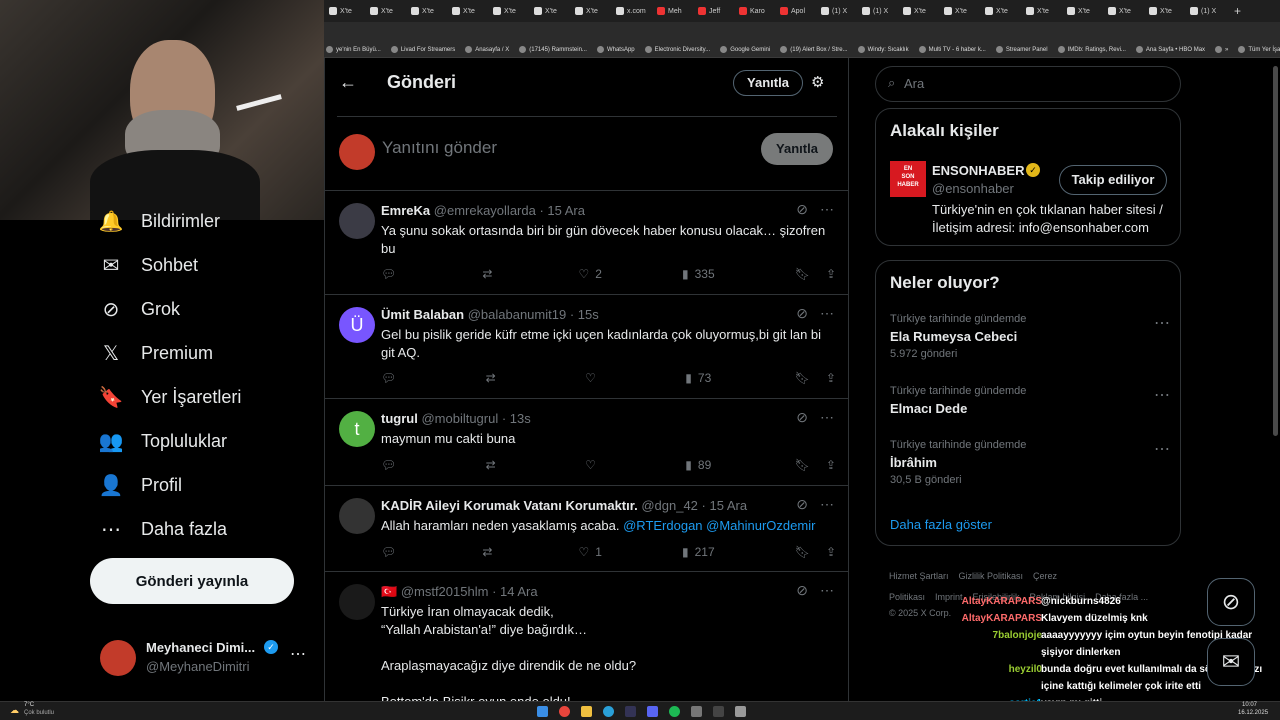 This screenshot has height=720, width=1280. I want to click on app-icon, so click(696, 711).